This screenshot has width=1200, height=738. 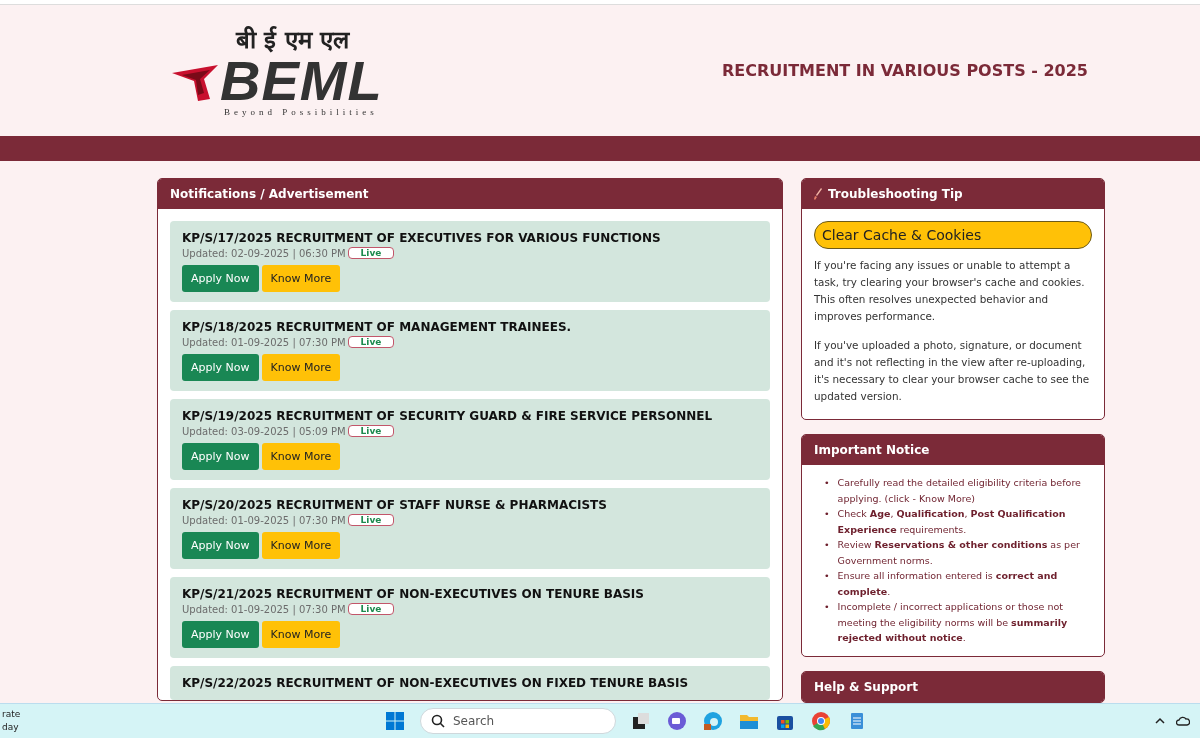 I want to click on panel-title: Troubleshooting Tip, so click(x=895, y=194).